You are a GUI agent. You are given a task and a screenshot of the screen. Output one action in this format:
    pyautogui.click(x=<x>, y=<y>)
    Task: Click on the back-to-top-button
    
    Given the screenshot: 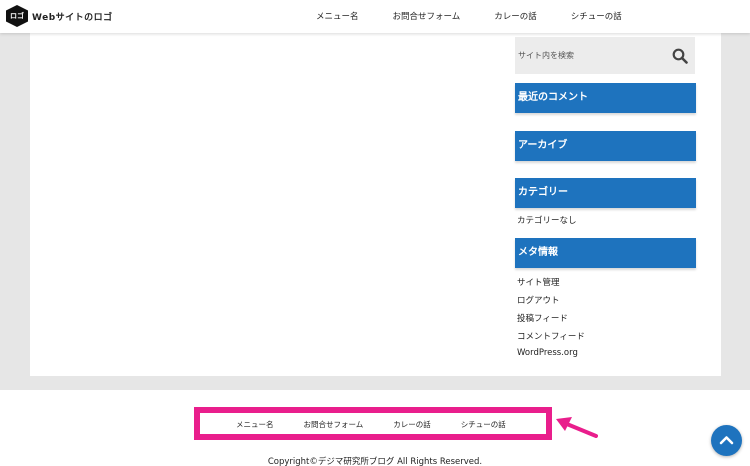 What is the action you would take?
    pyautogui.click(x=726, y=440)
    